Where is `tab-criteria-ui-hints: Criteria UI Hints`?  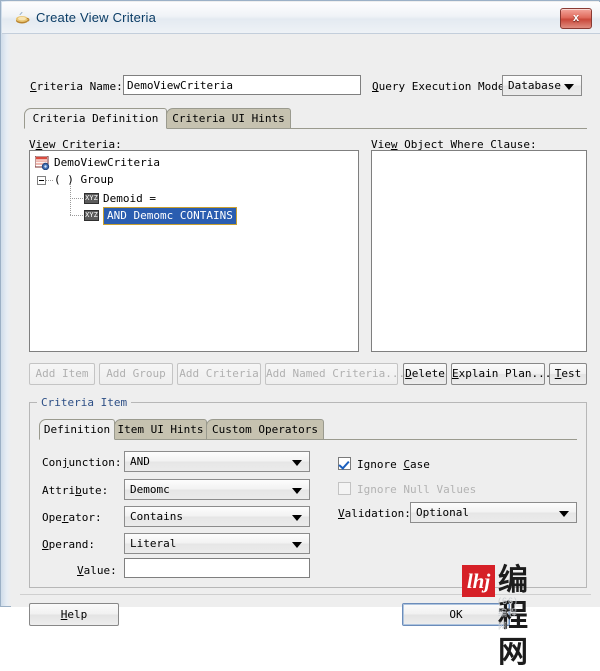 tab-criteria-ui-hints: Criteria UI Hints is located at coordinates (228, 118).